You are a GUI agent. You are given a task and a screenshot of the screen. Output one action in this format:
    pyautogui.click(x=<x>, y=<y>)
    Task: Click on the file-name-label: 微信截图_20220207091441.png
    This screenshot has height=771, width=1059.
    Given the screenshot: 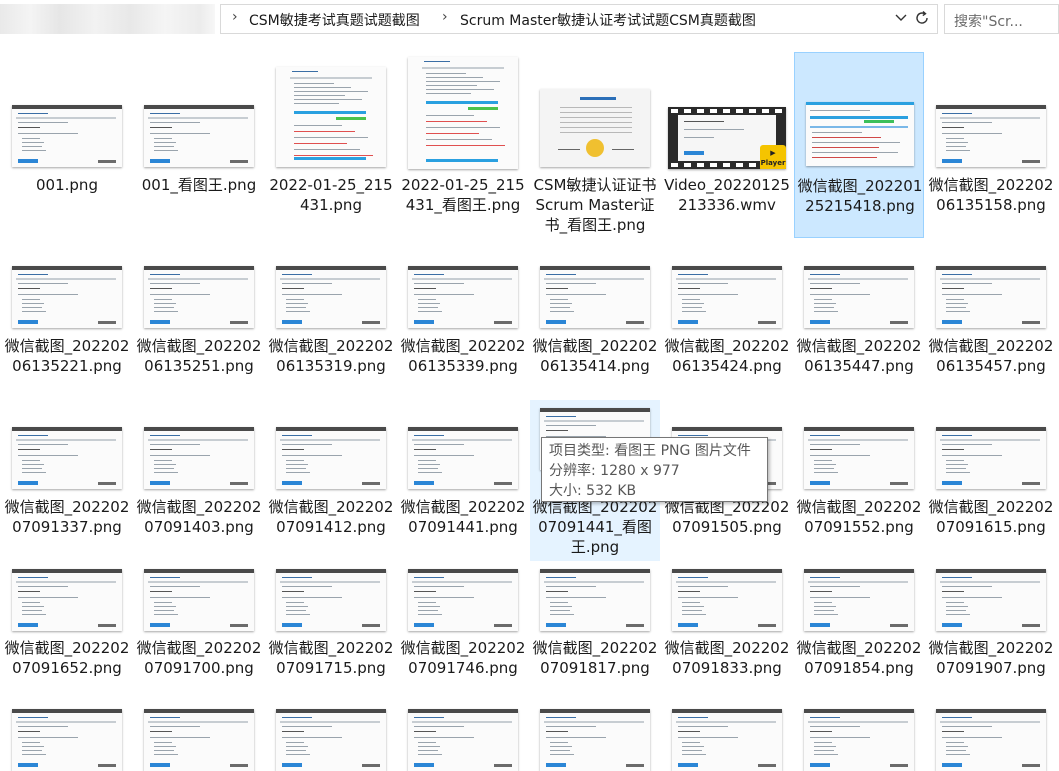 What is the action you would take?
    pyautogui.click(x=463, y=517)
    